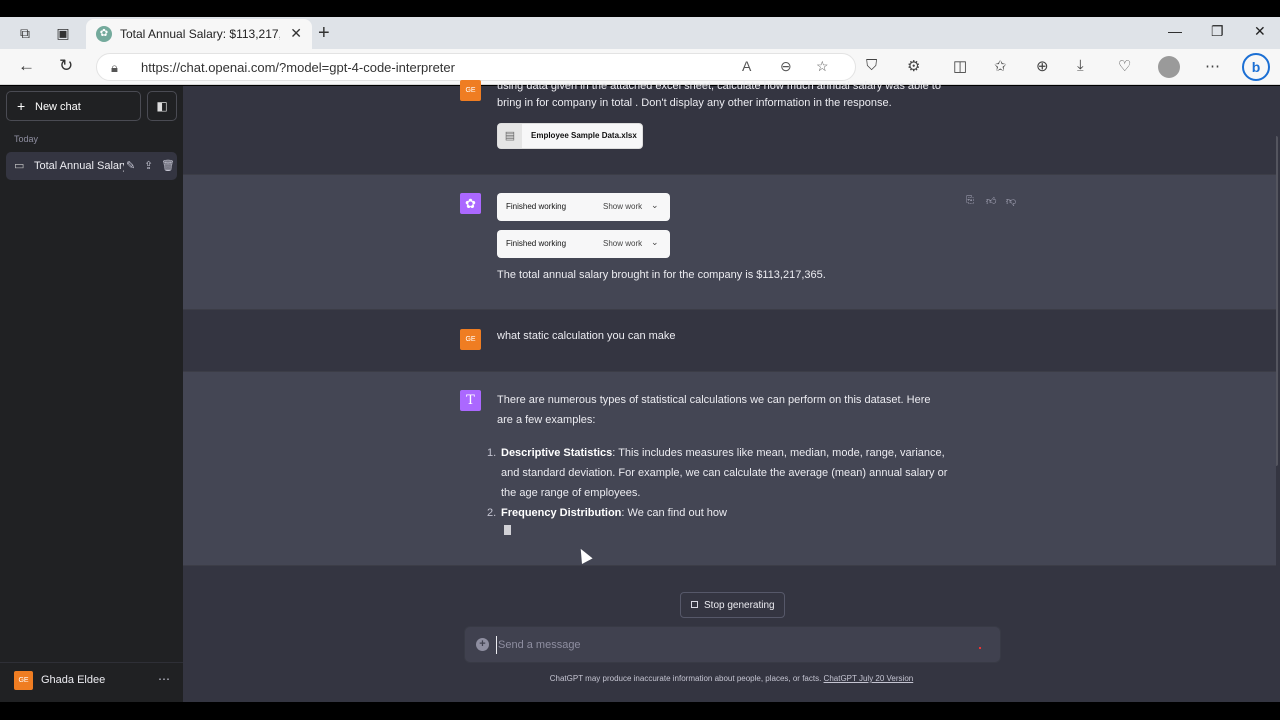 The height and width of the screenshot is (720, 1280). Describe the element at coordinates (746, 66) in the screenshot. I see `read-aloud-icon: A` at that location.